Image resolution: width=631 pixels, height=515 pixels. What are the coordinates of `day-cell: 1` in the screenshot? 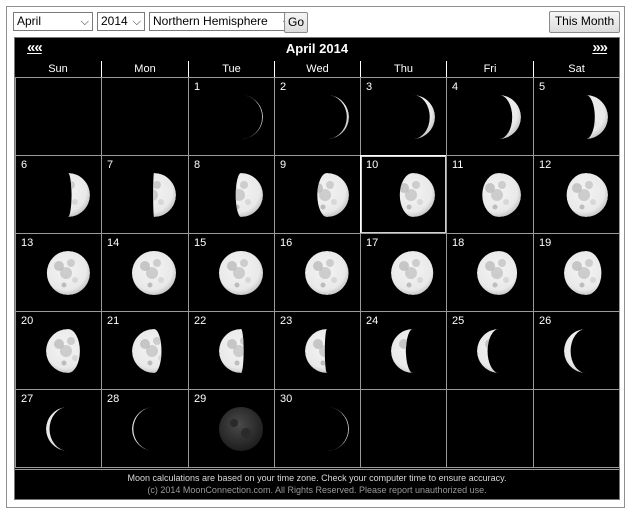 It's located at (231, 116).